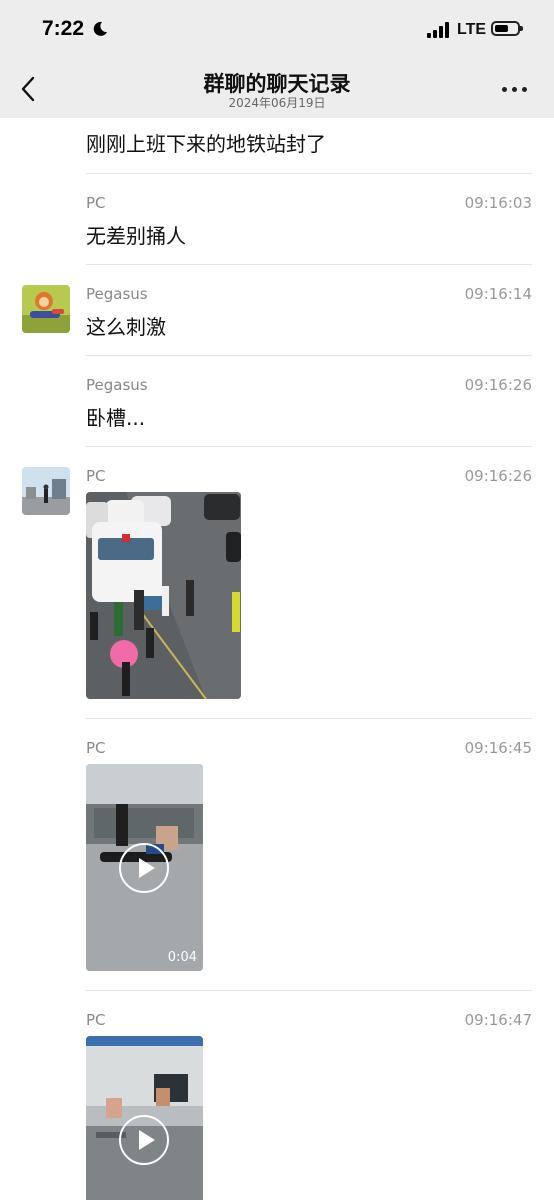  What do you see at coordinates (100, 28) in the screenshot?
I see `moon-icon` at bounding box center [100, 28].